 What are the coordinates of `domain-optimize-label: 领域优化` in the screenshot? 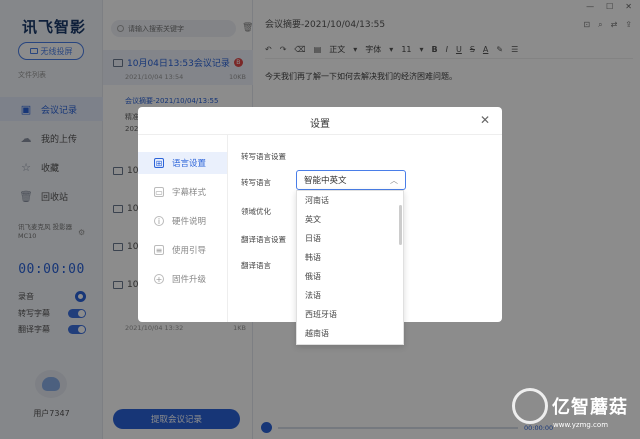 It's located at (256, 211).